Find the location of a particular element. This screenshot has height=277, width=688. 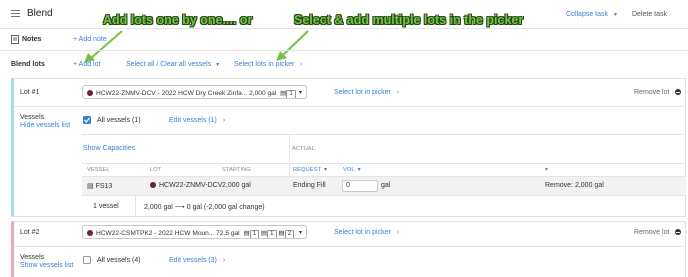

select-lots-picker-button: Select lots in picker › is located at coordinates (268, 64).